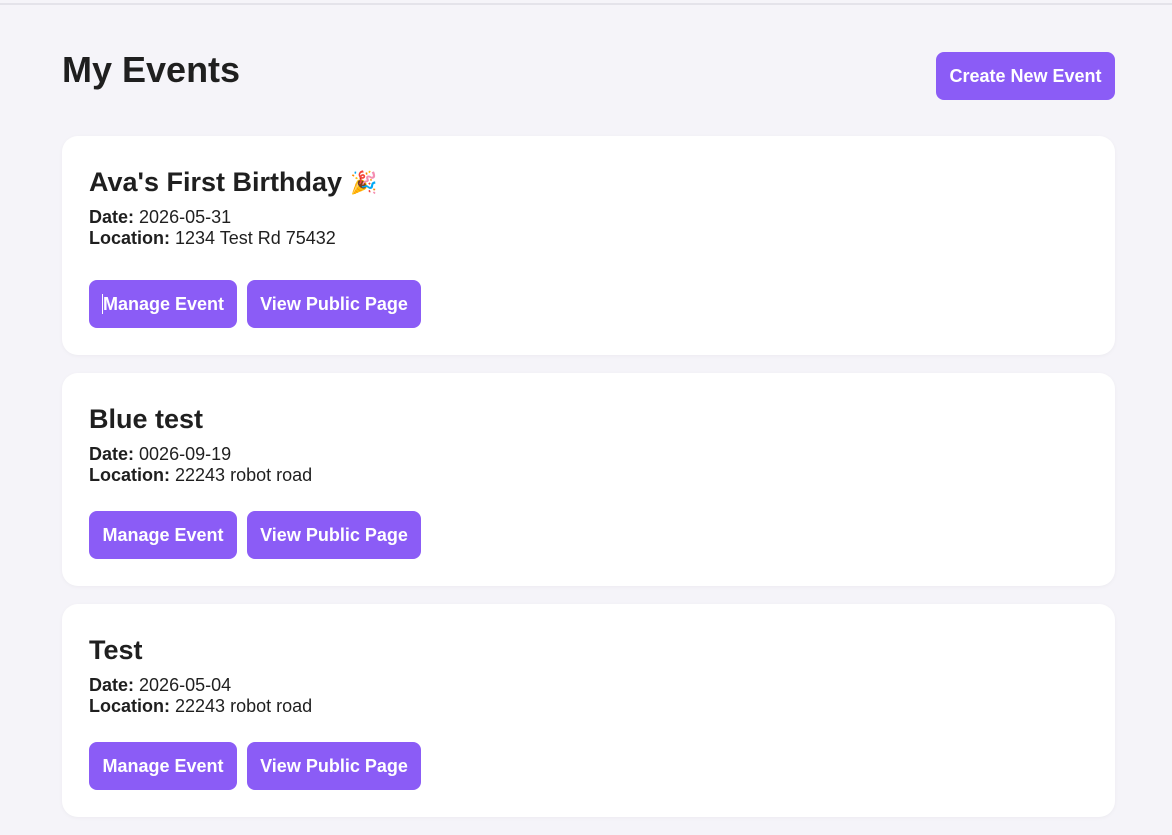 This screenshot has width=1172, height=835. I want to click on date-value: 2026-05-31, so click(185, 217).